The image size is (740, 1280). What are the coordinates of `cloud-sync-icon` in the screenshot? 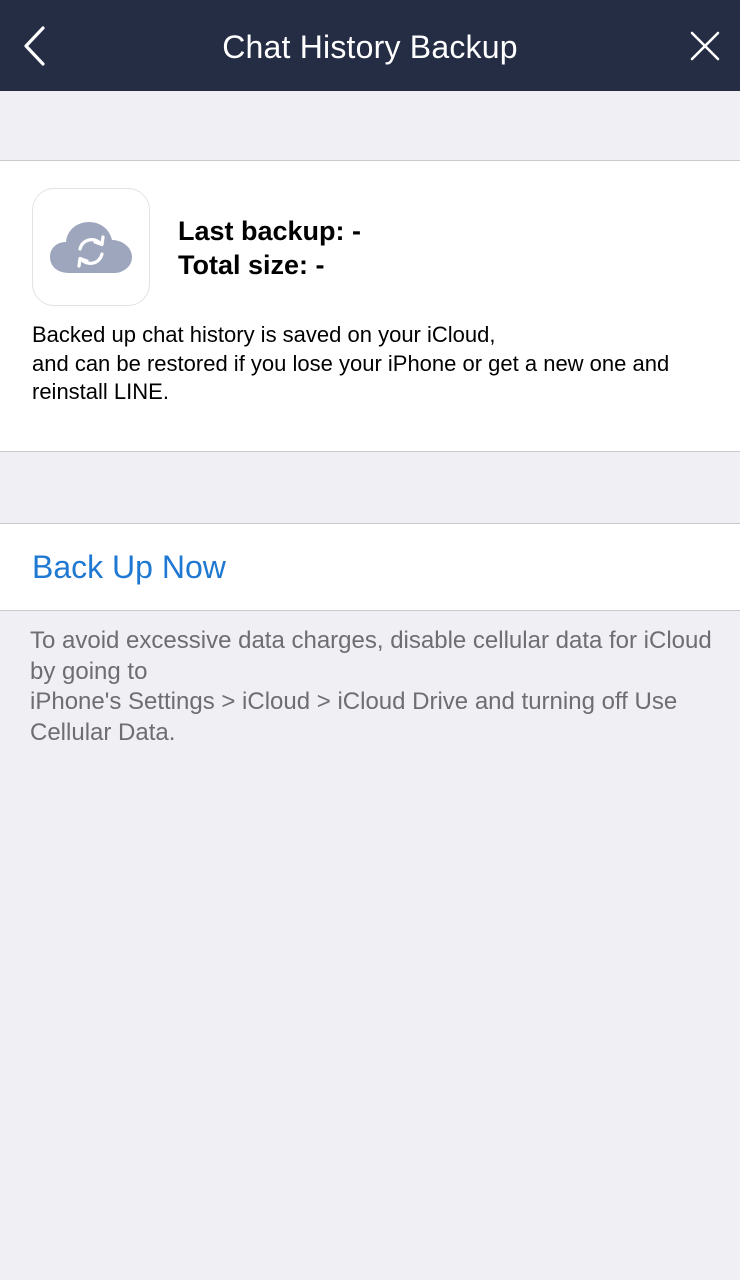 It's located at (91, 247).